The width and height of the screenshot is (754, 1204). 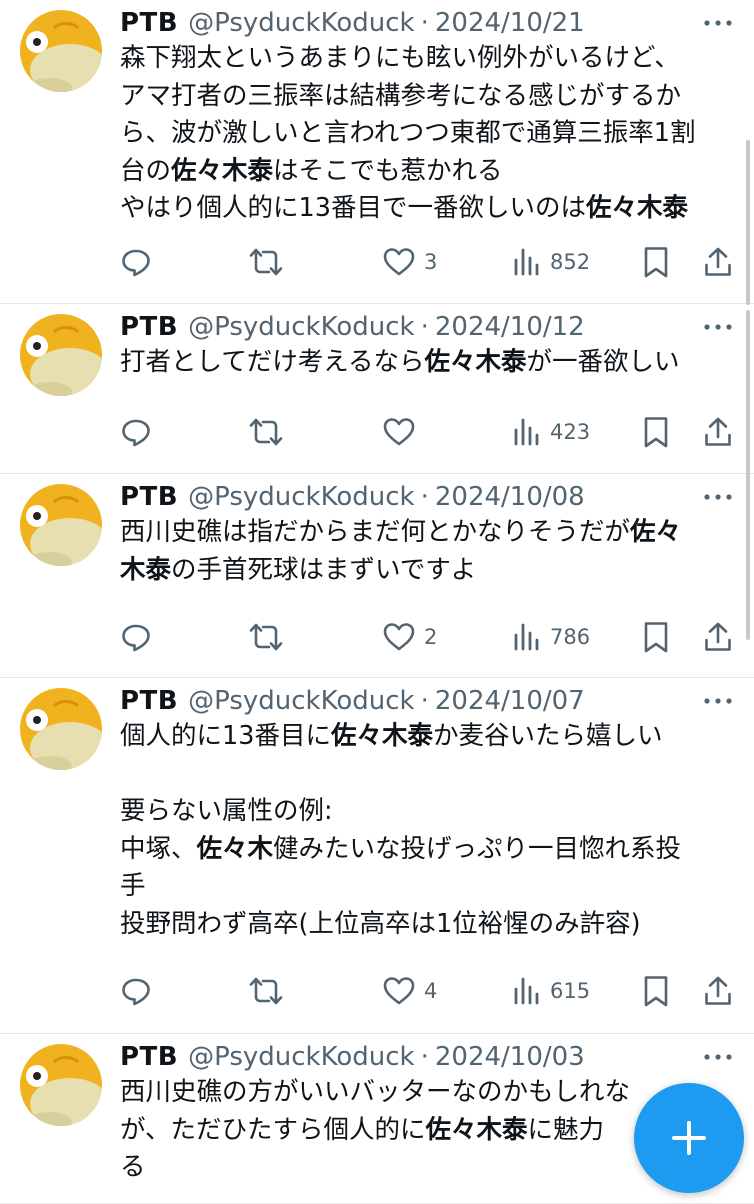 I want to click on tweet-header: PTB @PsyduckKoduck · 2024/10/03, so click(x=427, y=1057).